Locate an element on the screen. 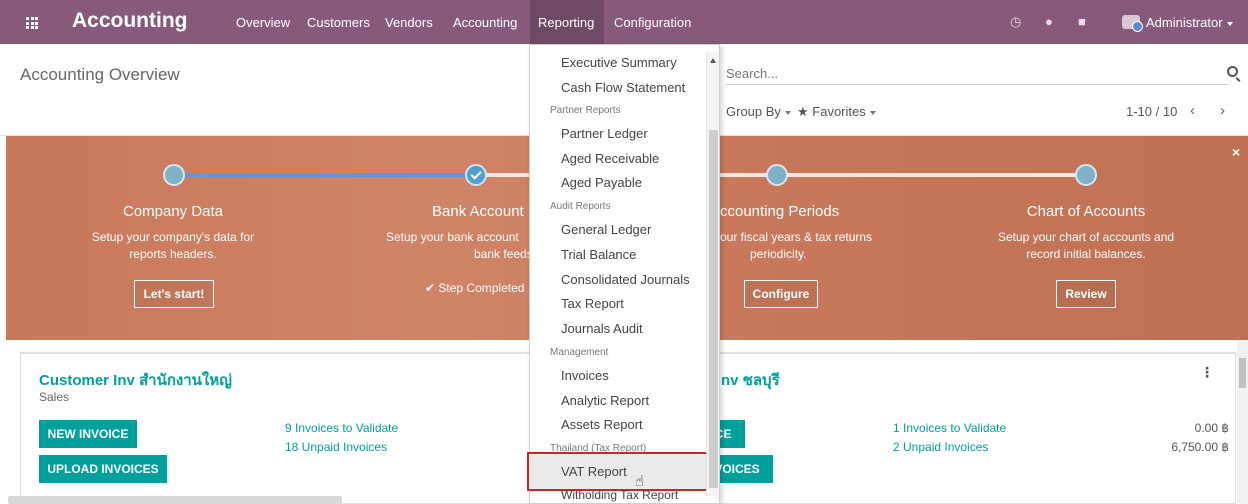 This screenshot has height=504, width=1248. menu-customers: Customers is located at coordinates (338, 22).